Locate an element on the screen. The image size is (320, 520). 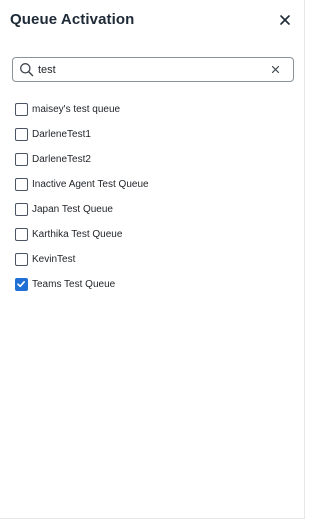
close-button is located at coordinates (285, 20).